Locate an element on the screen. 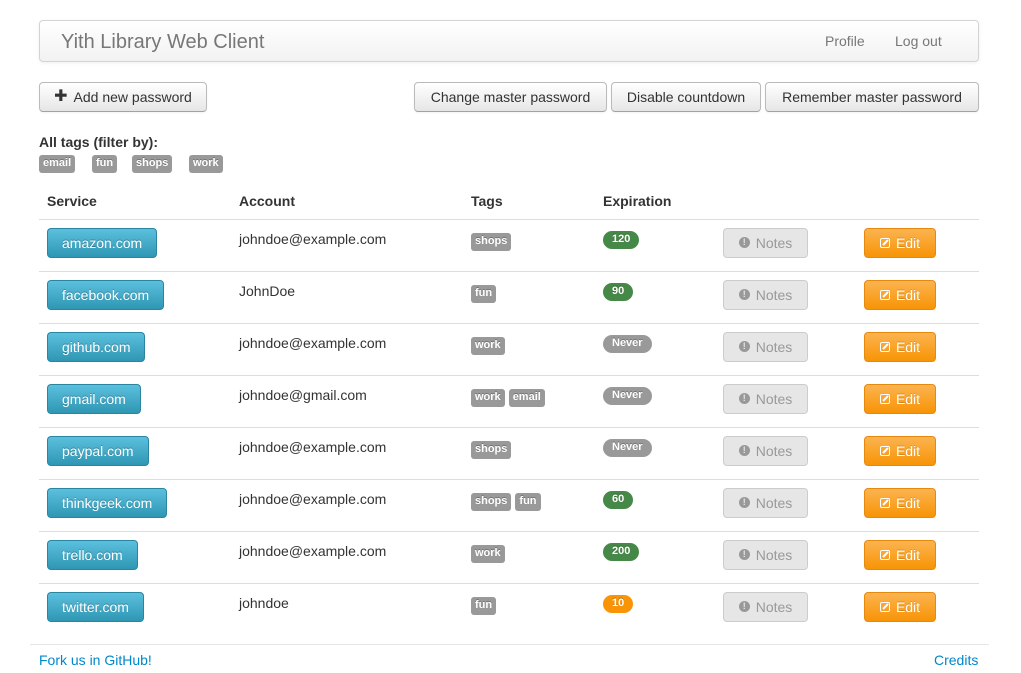 This screenshot has height=673, width=1021. credits-link: Credits is located at coordinates (956, 660).